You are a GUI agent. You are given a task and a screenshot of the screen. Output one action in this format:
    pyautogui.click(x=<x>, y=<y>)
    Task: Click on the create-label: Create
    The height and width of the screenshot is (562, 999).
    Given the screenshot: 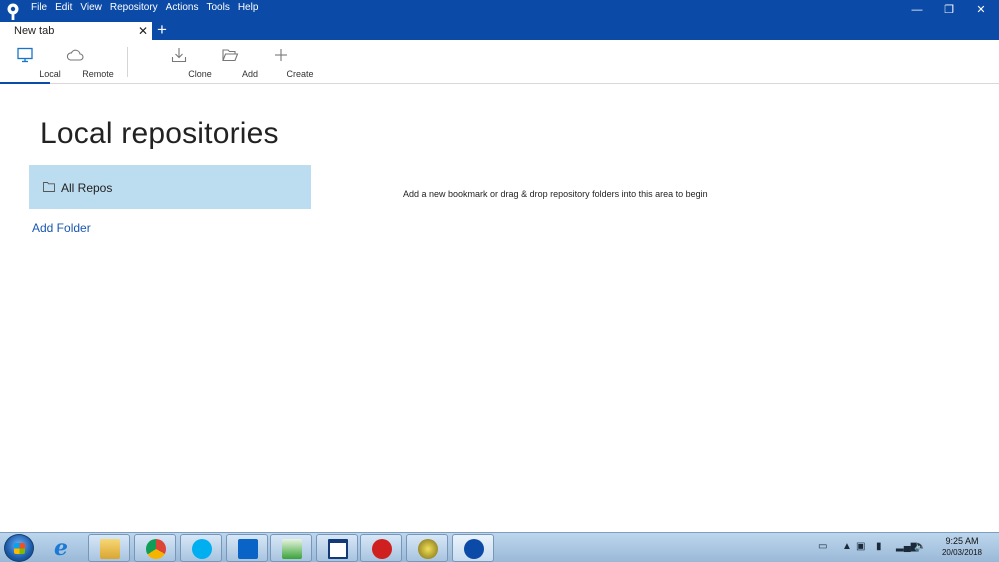 What is the action you would take?
    pyautogui.click(x=300, y=74)
    